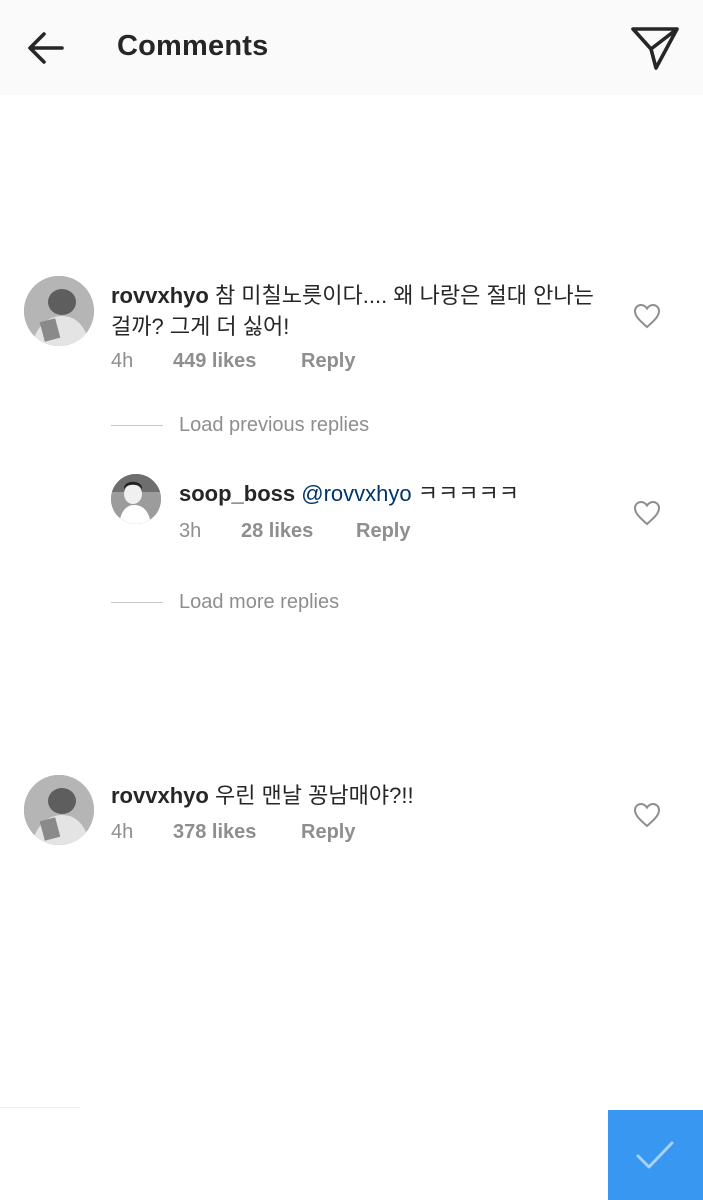 The height and width of the screenshot is (1200, 703). I want to click on reply-username: soop_boss, so click(237, 493).